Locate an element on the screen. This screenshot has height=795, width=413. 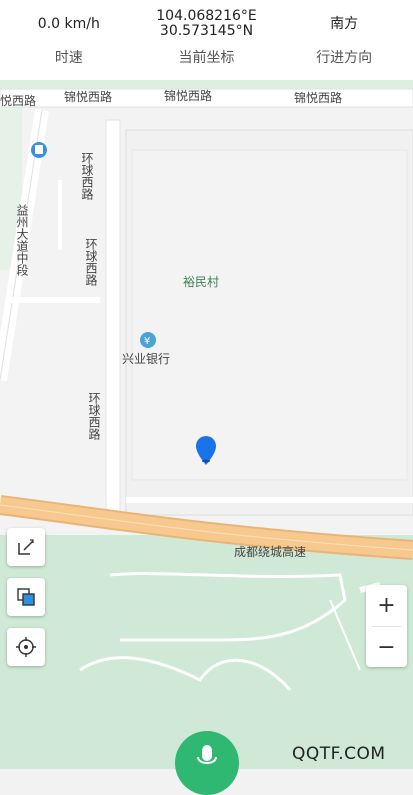
speed-cell: 0.0 km/h 时速 is located at coordinates (69, 40).